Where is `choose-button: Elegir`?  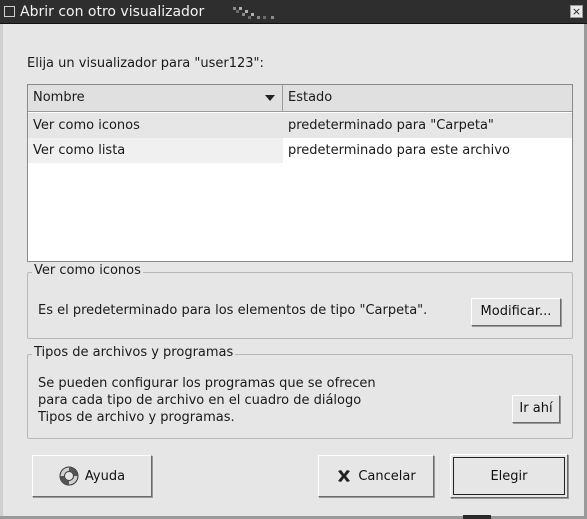
choose-button: Elegir is located at coordinates (509, 476).